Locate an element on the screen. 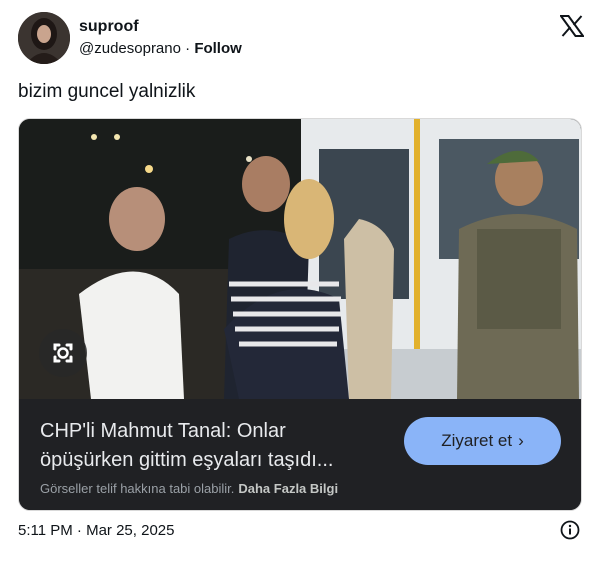 This screenshot has width=600, height=561. copyright-text: Görseller telif hakkına tabi olabilir. is located at coordinates (137, 488).